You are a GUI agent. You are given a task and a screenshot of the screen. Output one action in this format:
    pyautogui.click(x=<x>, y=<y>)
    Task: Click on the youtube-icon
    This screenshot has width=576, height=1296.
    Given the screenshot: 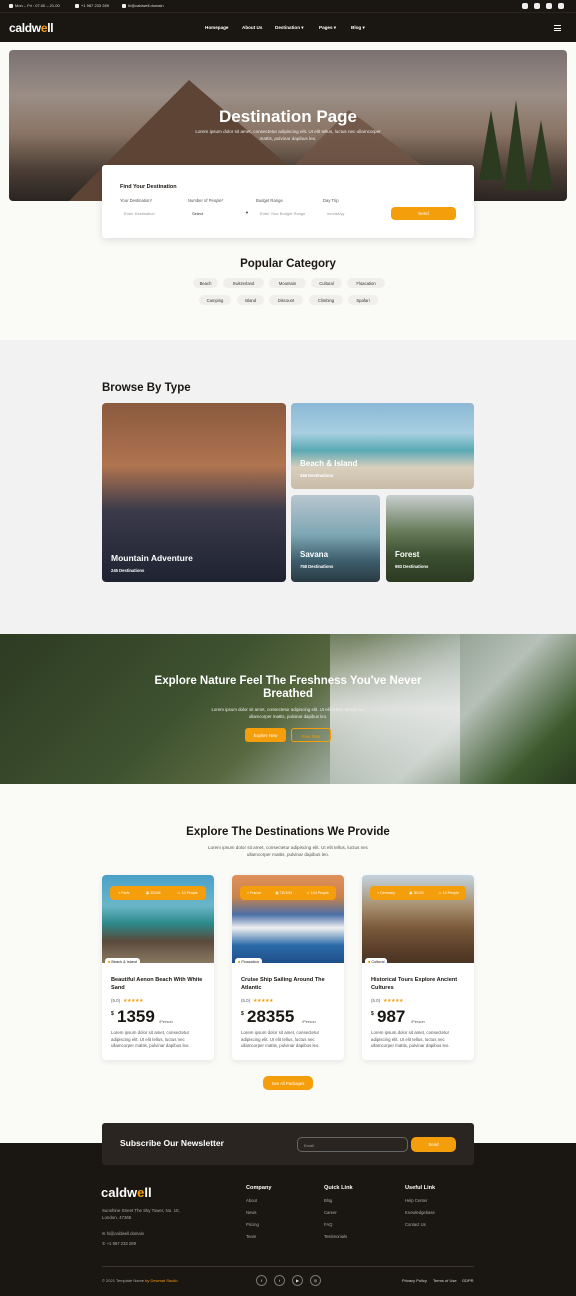 What is the action you would take?
    pyautogui.click(x=561, y=6)
    